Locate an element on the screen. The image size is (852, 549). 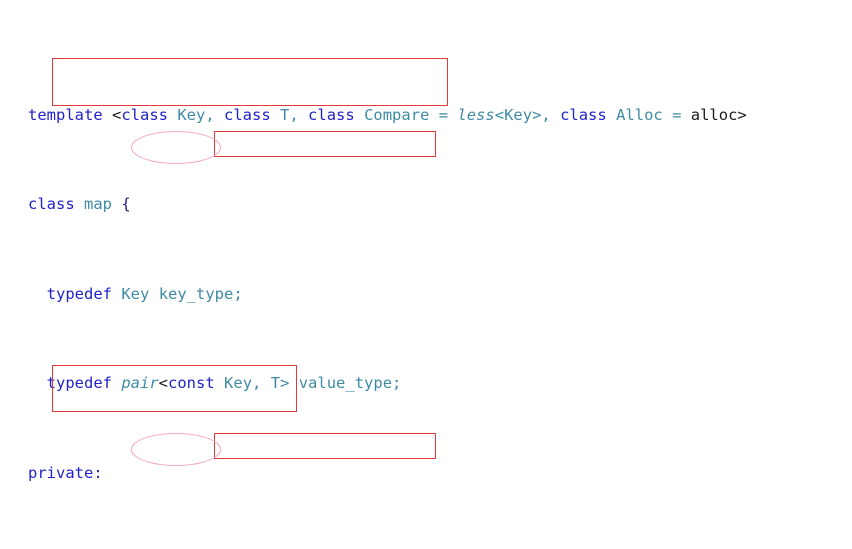
type-value-type: value_type is located at coordinates (345, 383).